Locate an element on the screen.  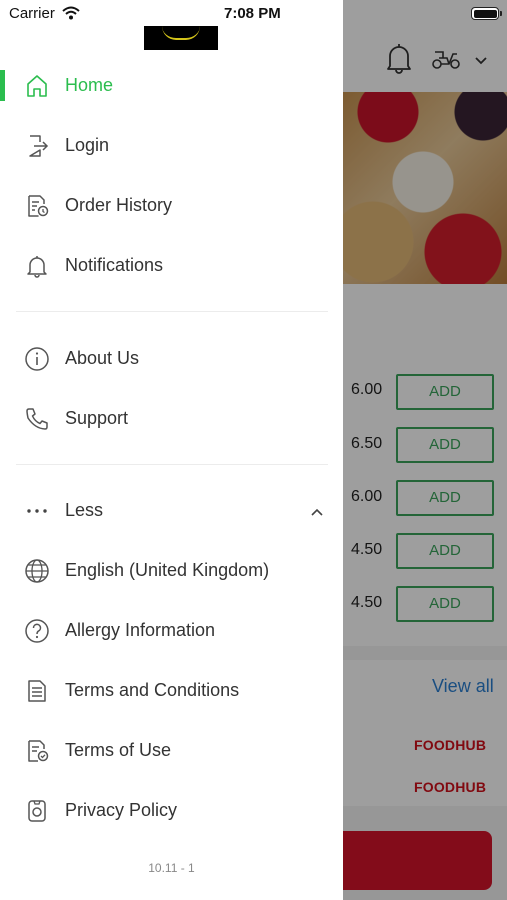
menu-item-label: Home is located at coordinates (89, 85).